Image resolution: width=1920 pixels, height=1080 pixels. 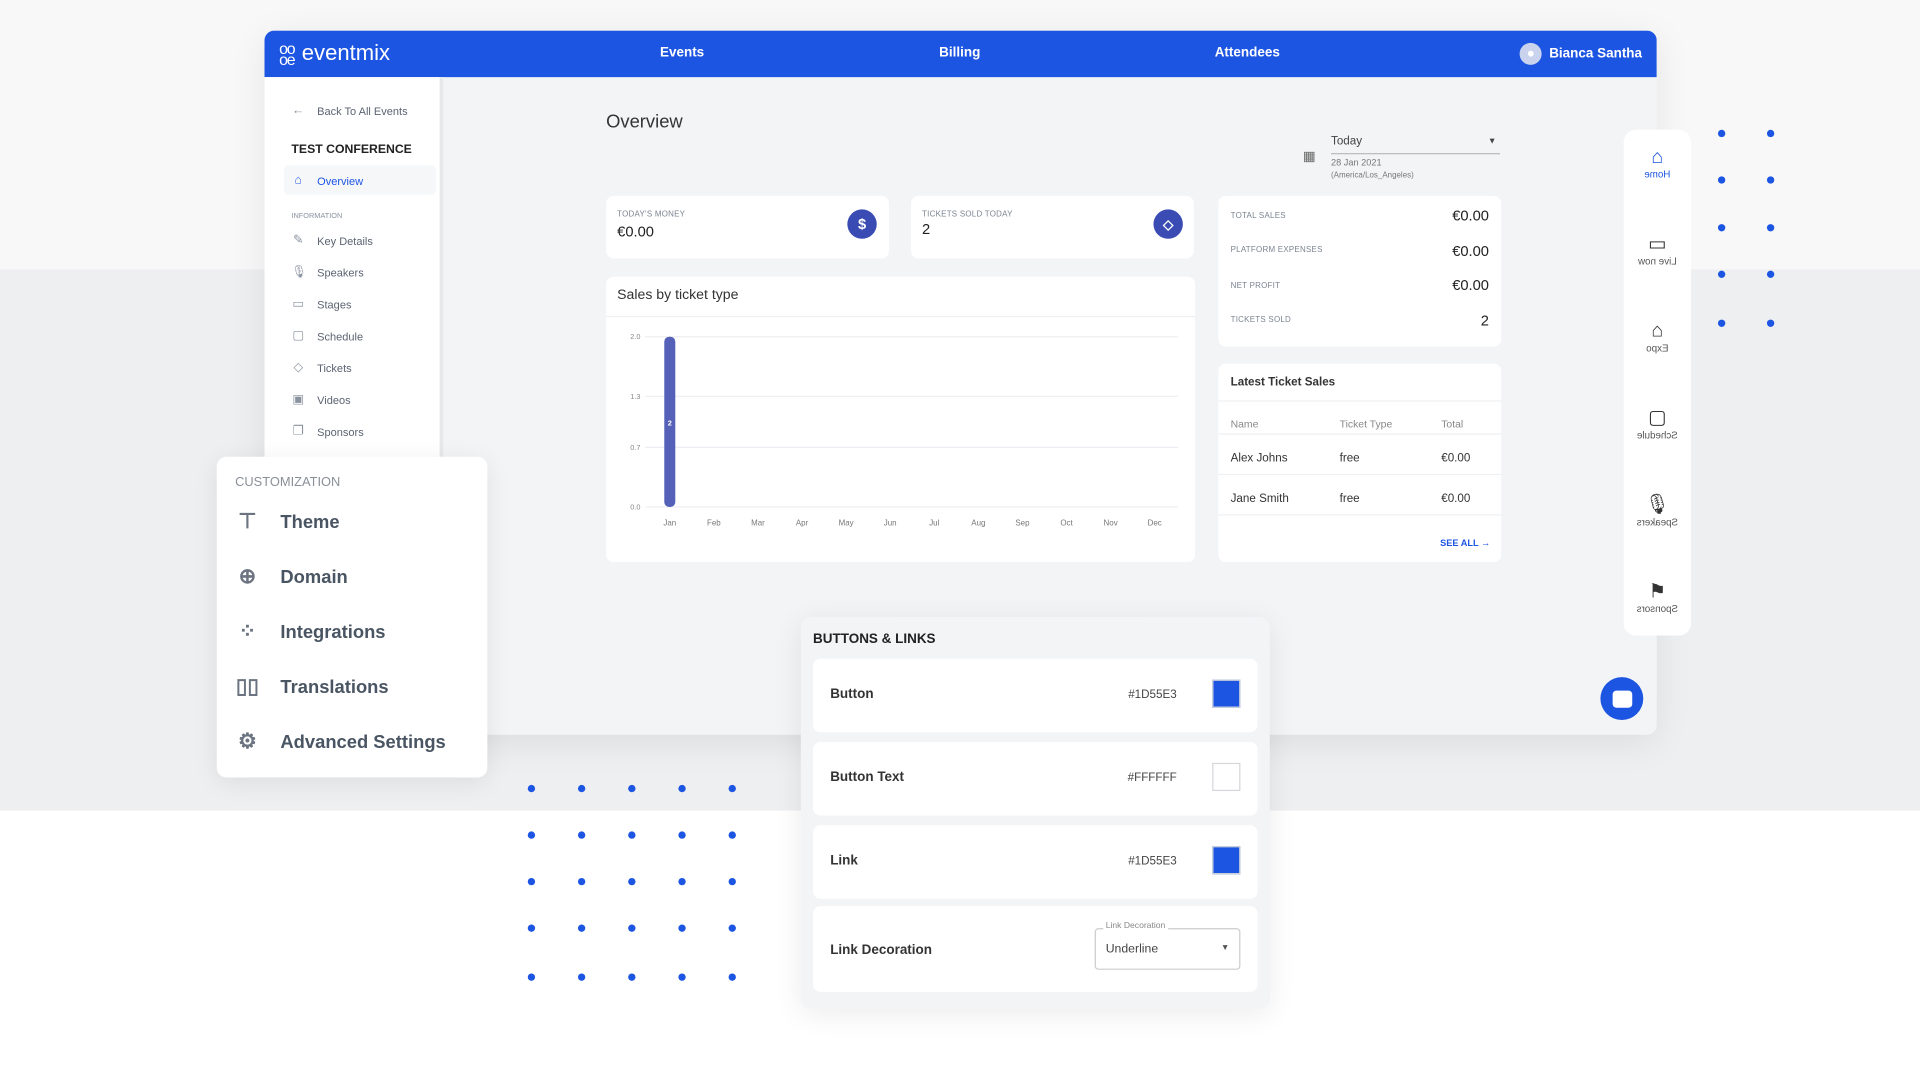 What do you see at coordinates (682, 52) in the screenshot?
I see `nav-events: Events` at bounding box center [682, 52].